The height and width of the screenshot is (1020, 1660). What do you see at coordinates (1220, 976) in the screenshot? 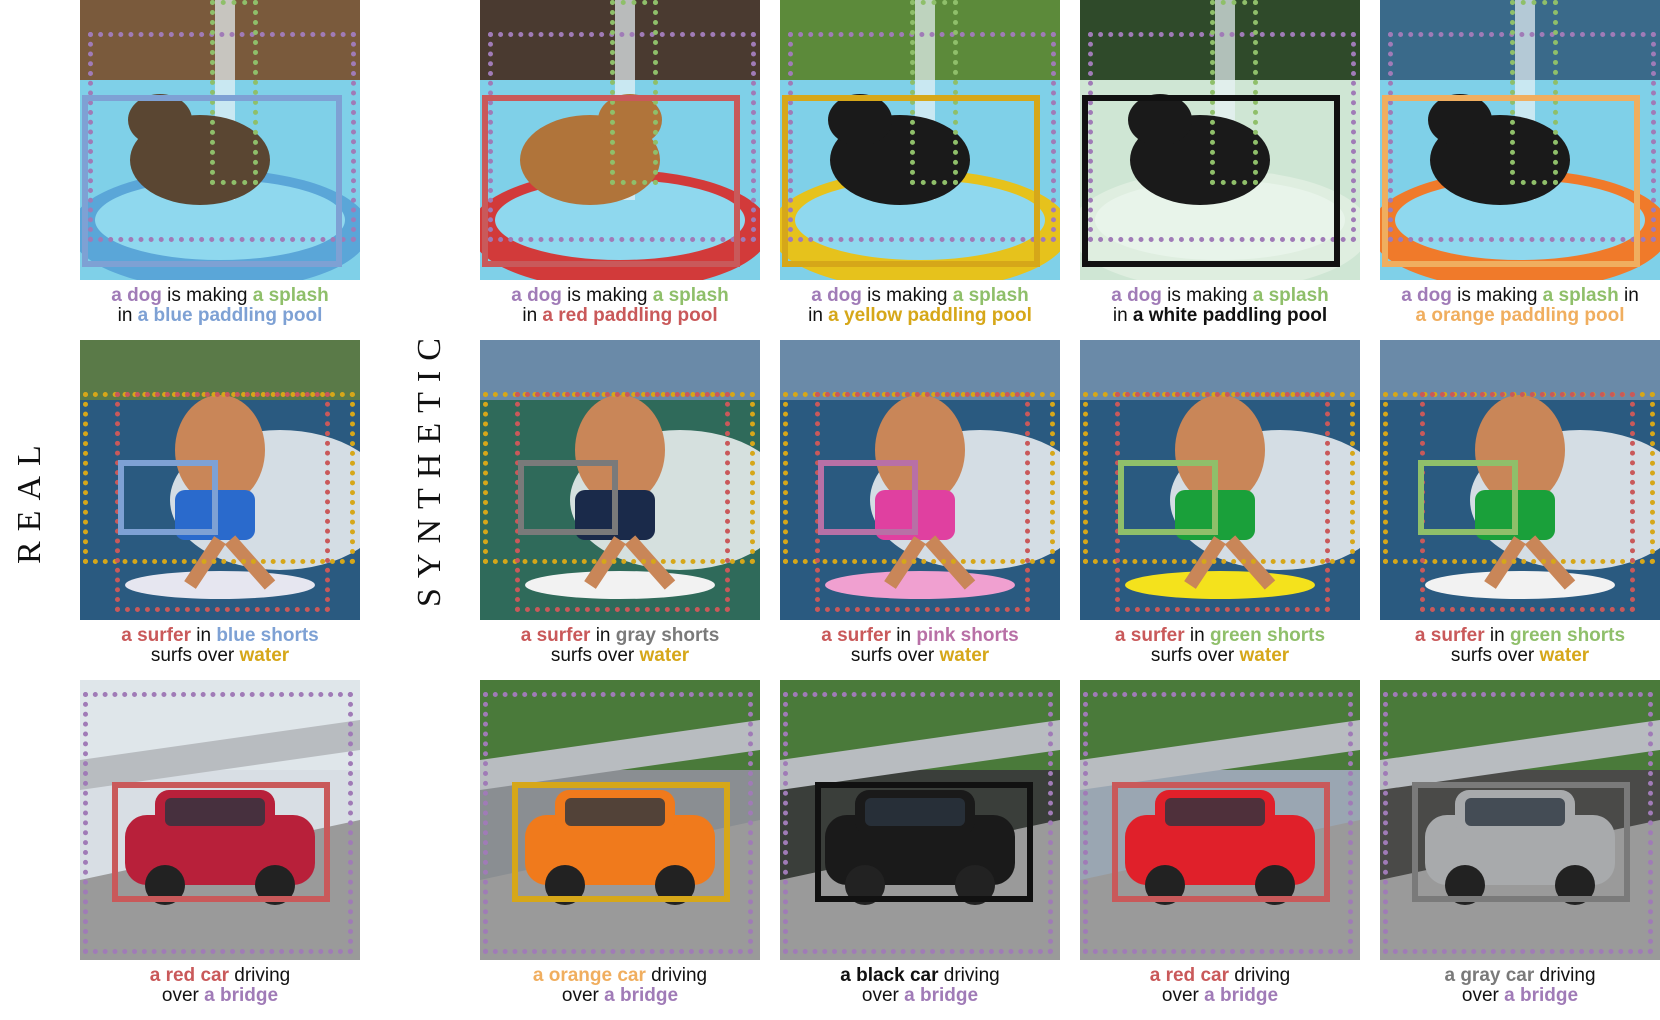
I see `caption-line: a red car driving` at bounding box center [1220, 976].